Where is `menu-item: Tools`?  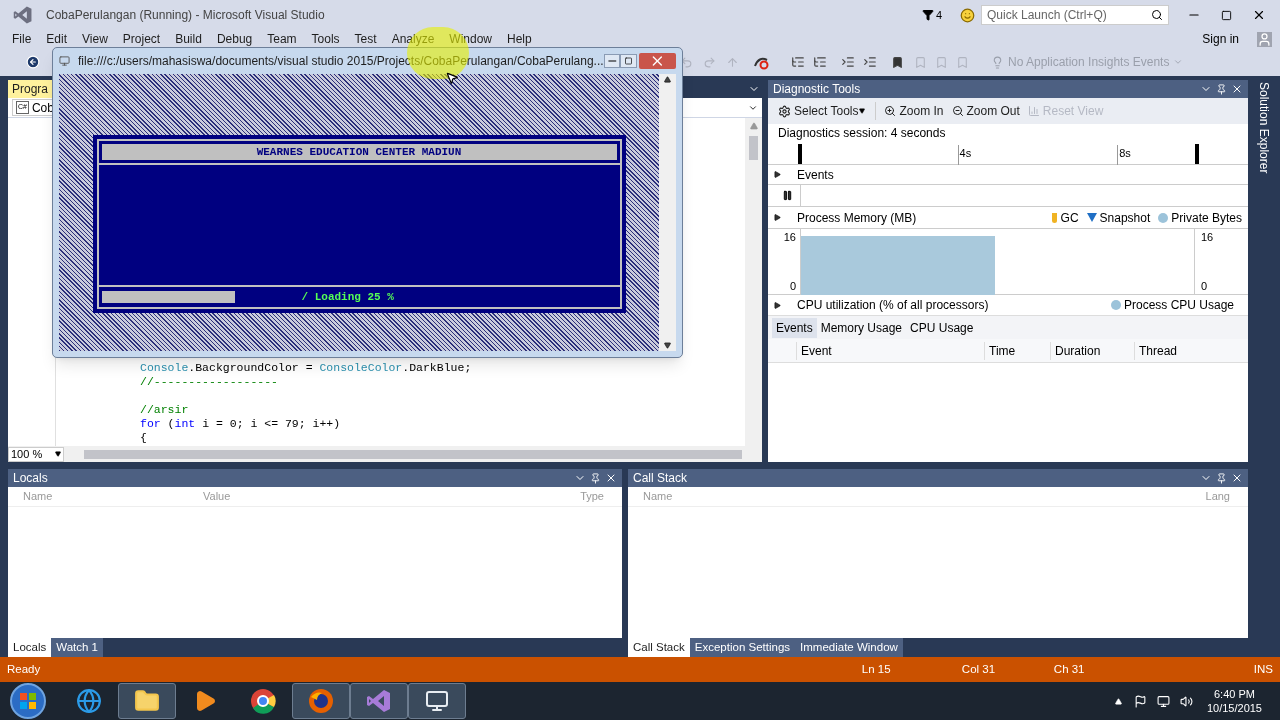 menu-item: Tools is located at coordinates (325, 39).